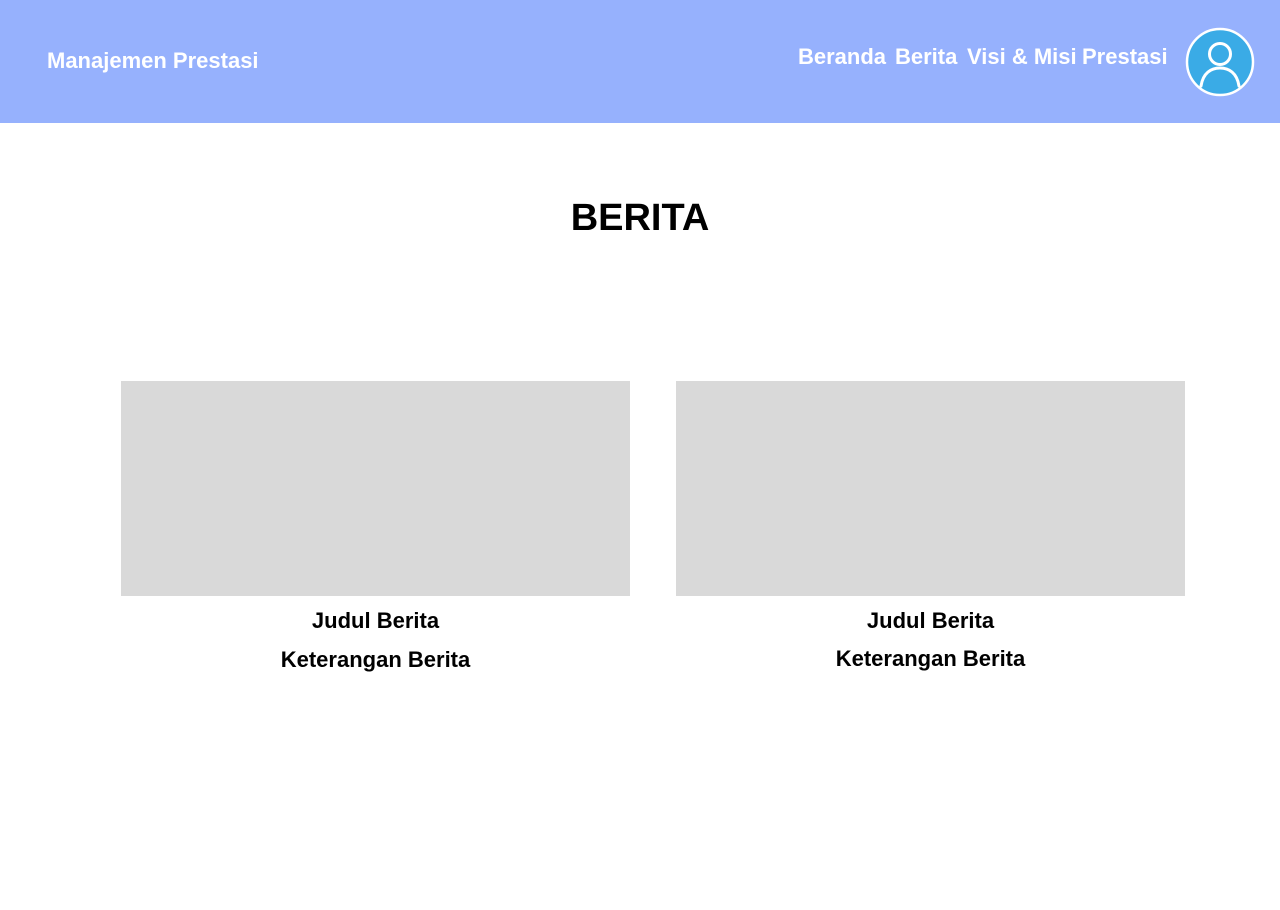 The image size is (1280, 910). I want to click on brand-title: Manajemen Prestasi, so click(153, 61).